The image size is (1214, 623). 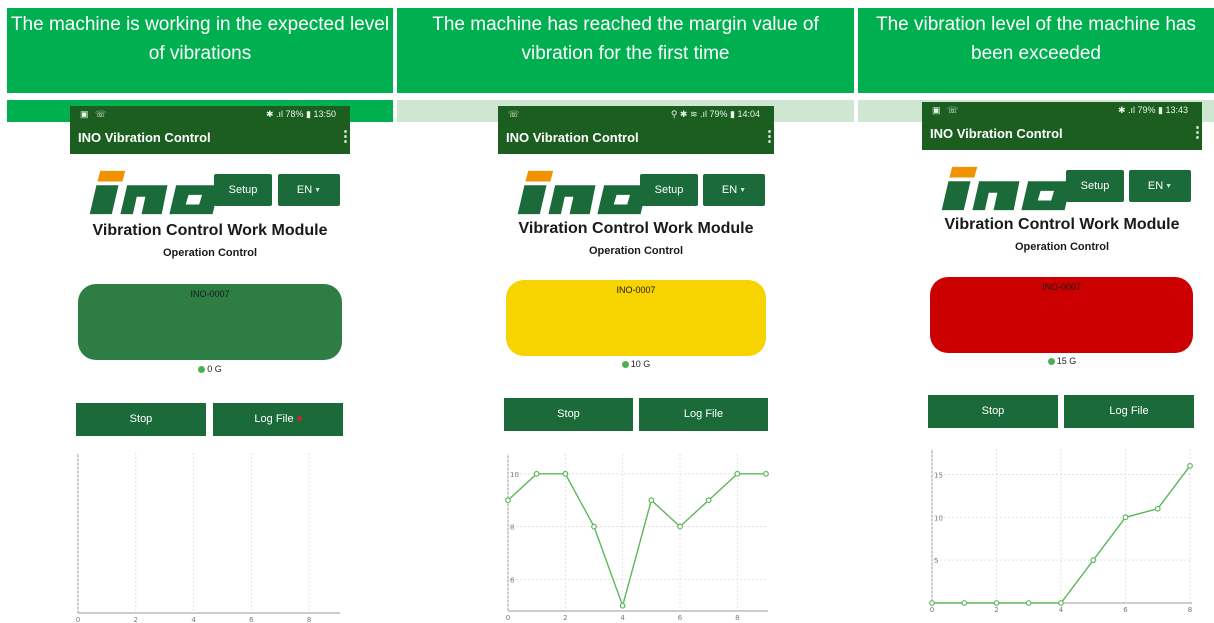 What do you see at coordinates (515, 114) in the screenshot?
I see `status-left-icons: ☏` at bounding box center [515, 114].